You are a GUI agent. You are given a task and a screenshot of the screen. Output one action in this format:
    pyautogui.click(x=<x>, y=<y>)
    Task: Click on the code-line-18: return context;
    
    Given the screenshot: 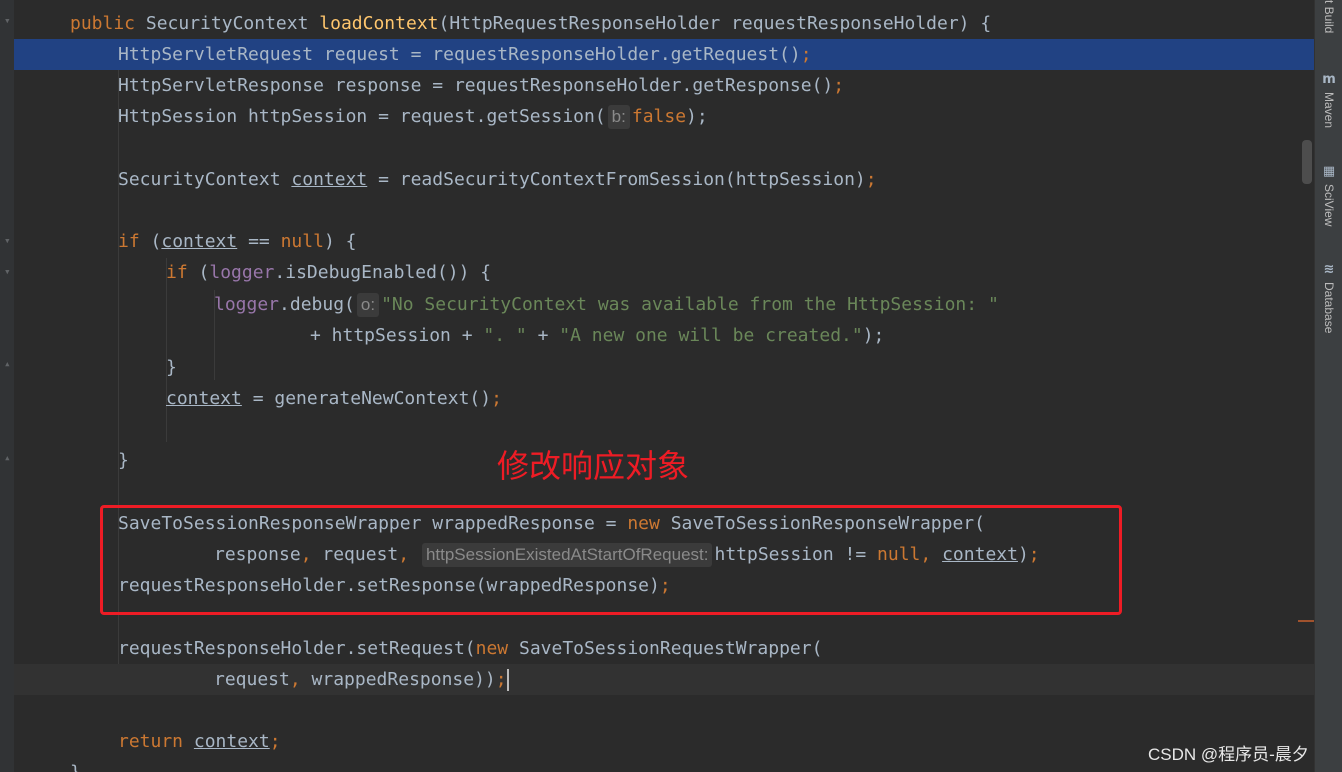 What is the action you would take?
    pyautogui.click(x=199, y=741)
    